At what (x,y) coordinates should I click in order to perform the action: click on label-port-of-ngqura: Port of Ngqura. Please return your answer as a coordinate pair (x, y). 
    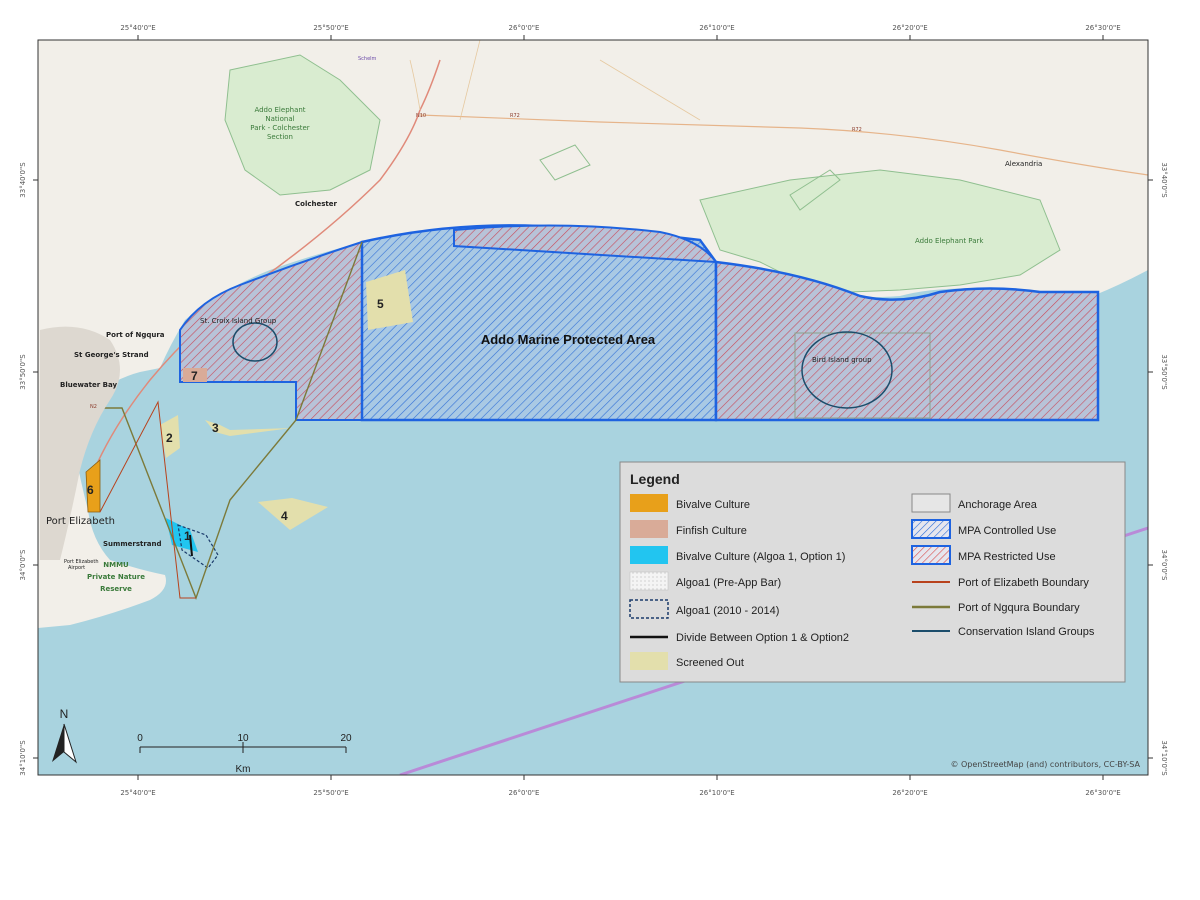
    Looking at the image, I should click on (135, 335).